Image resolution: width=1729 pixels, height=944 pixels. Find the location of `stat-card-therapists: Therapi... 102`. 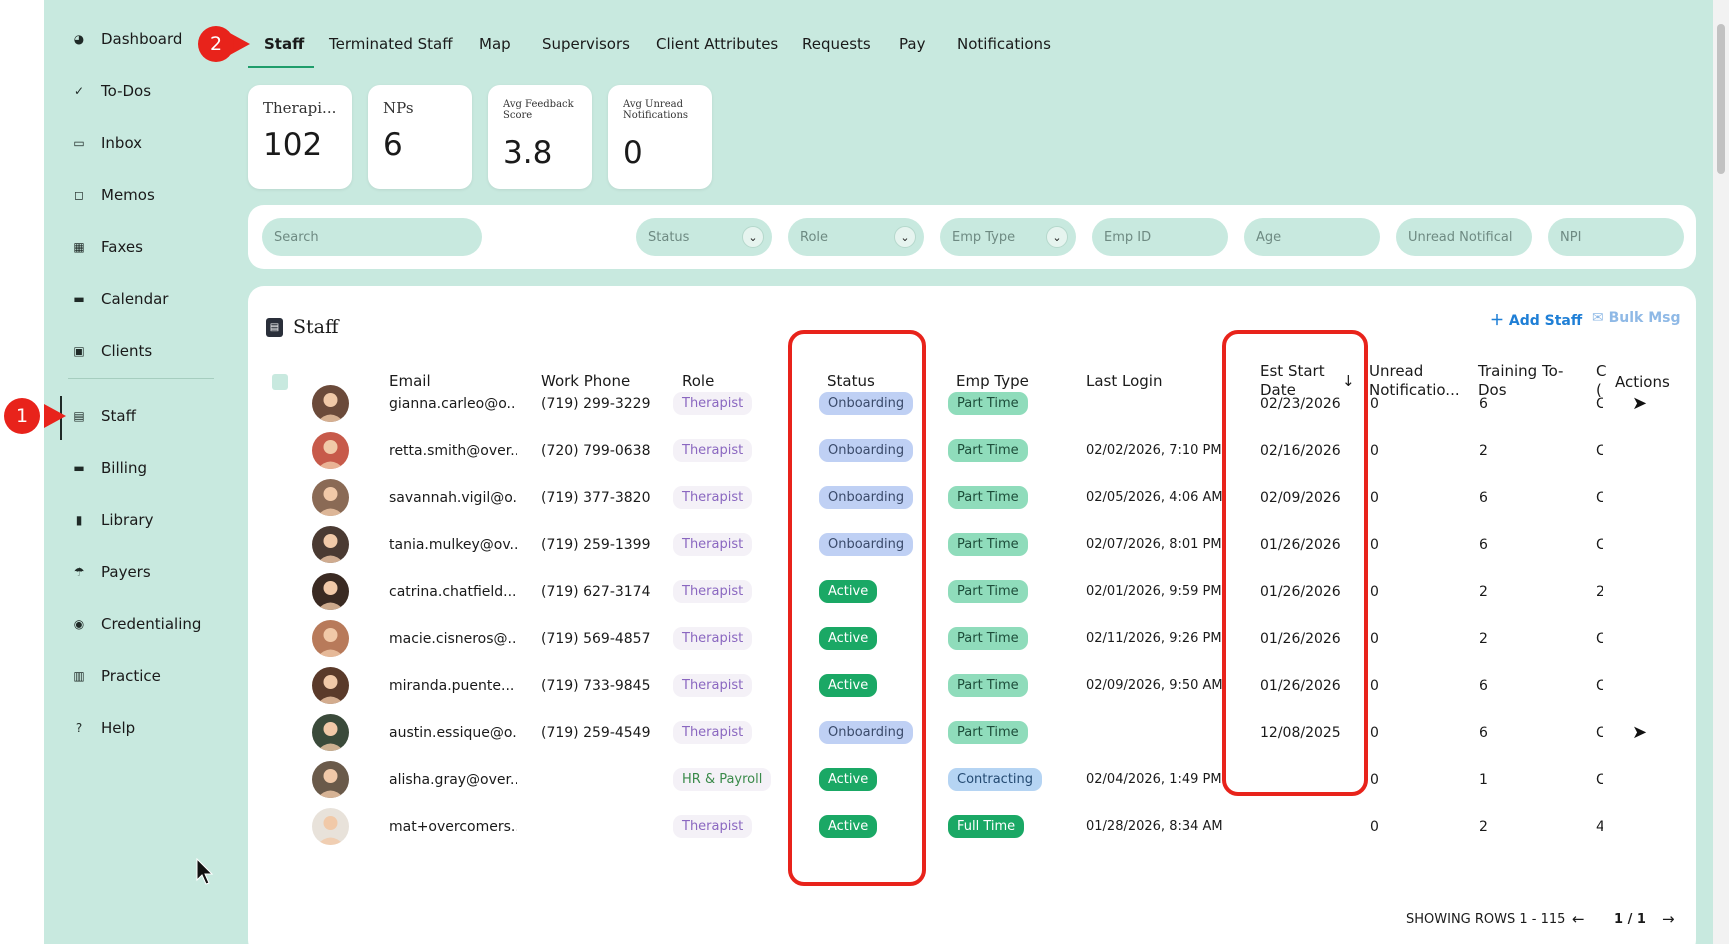

stat-card-therapists: Therapi... 102 is located at coordinates (300, 137).